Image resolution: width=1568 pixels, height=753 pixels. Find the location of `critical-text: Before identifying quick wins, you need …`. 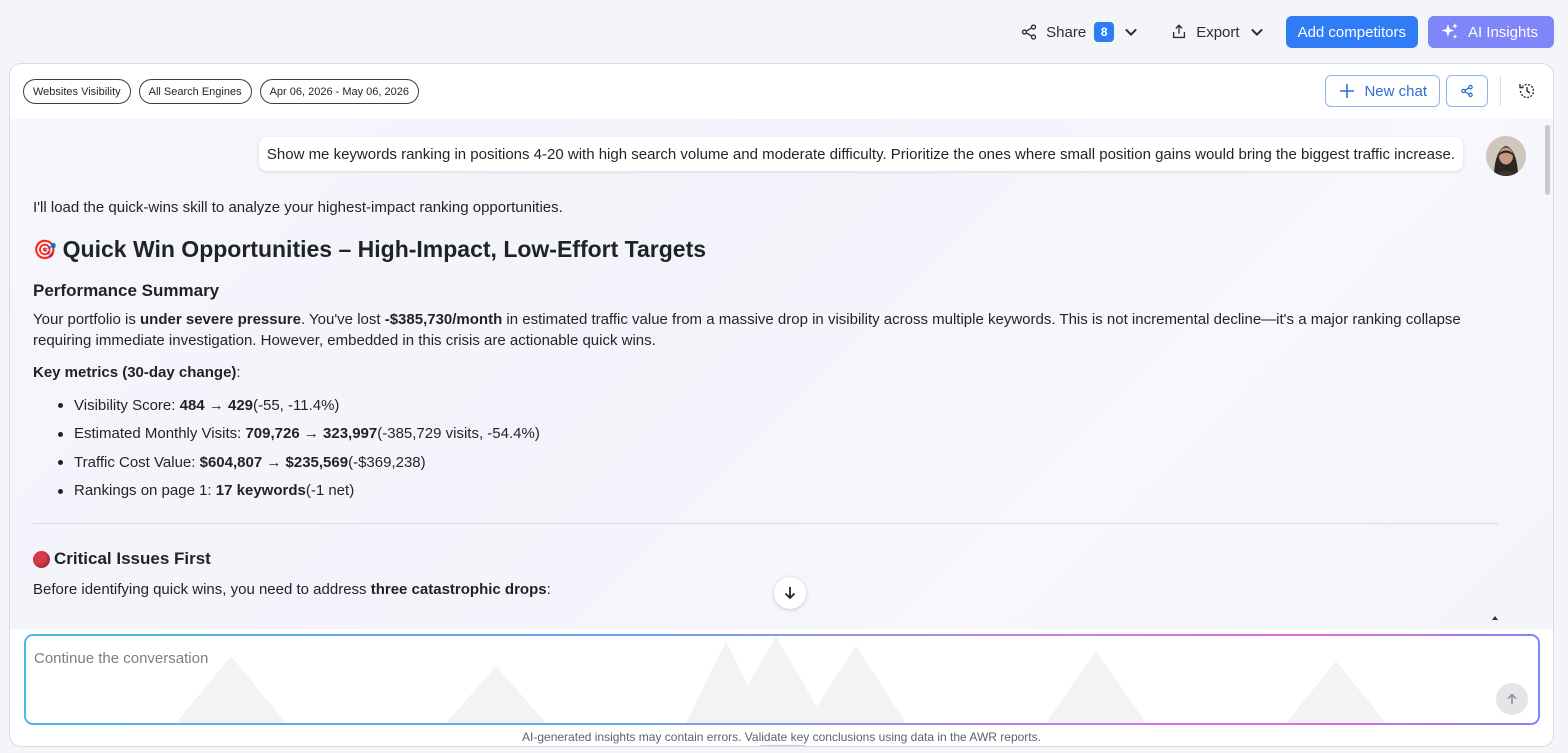

critical-text: Before identifying quick wins, you need … is located at coordinates (202, 589).